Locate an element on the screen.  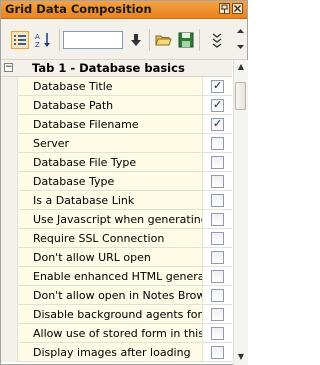
property-label: Display images after loading is located at coordinates (112, 352).